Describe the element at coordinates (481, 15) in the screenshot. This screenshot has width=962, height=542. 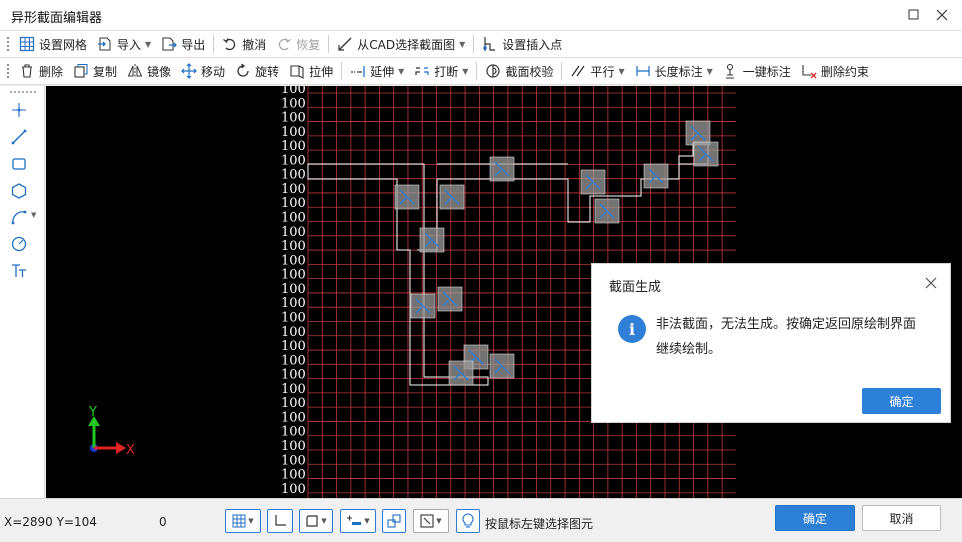
I see `title-bar: 异形截面编辑器` at that location.